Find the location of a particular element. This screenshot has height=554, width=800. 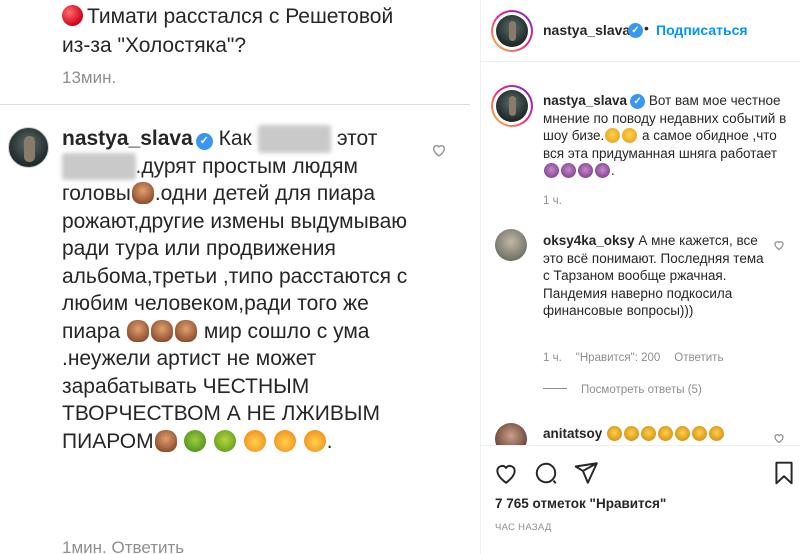

previous-comment-line2: из-за "Холостяка"? is located at coordinates (154, 45).